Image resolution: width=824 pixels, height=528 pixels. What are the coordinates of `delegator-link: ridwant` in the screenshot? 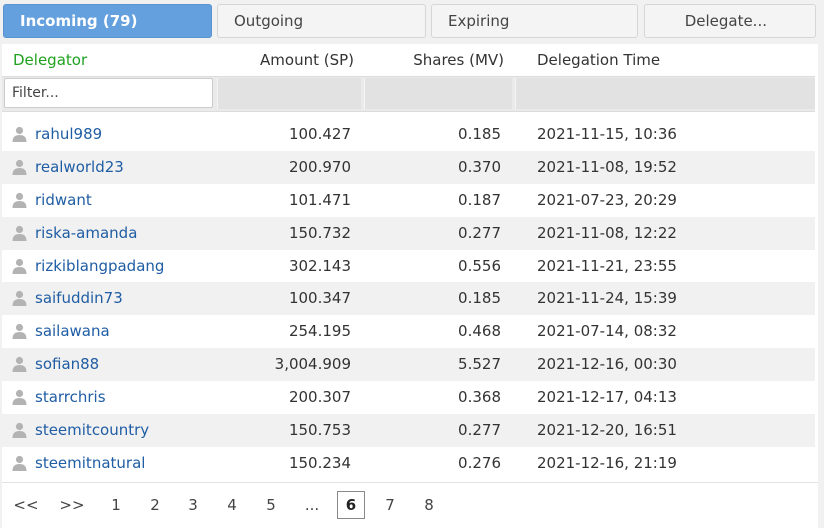 It's located at (63, 200).